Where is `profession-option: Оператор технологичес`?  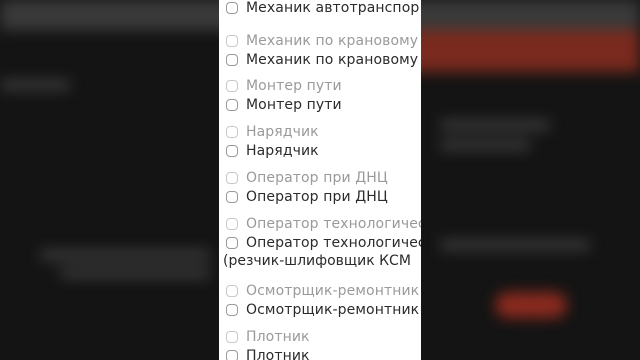
profession-option: Оператор технологичес is located at coordinates (320, 242).